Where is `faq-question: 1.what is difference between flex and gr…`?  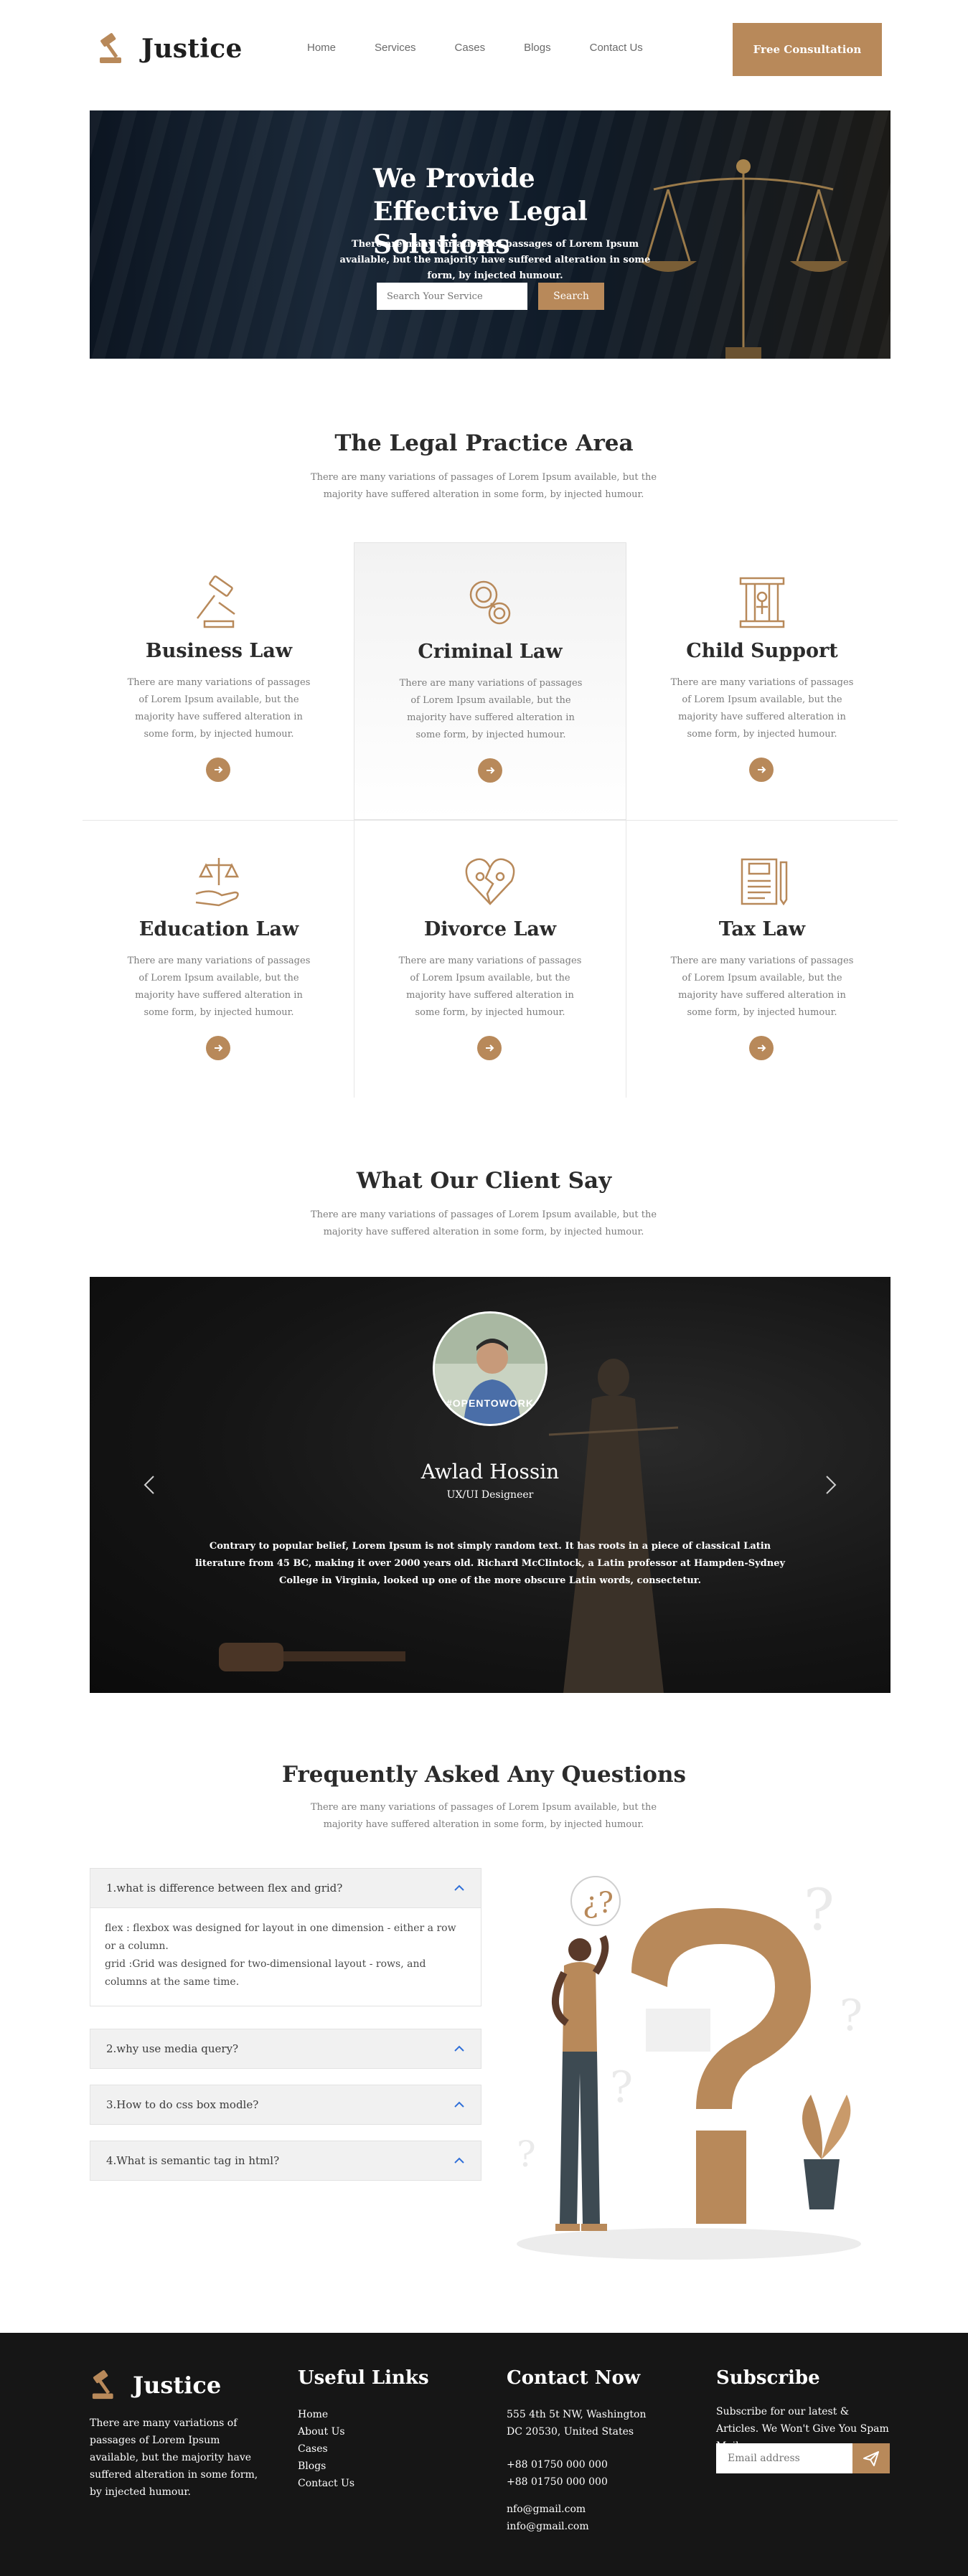
faq-question: 1.what is difference between flex and gr… is located at coordinates (225, 1888).